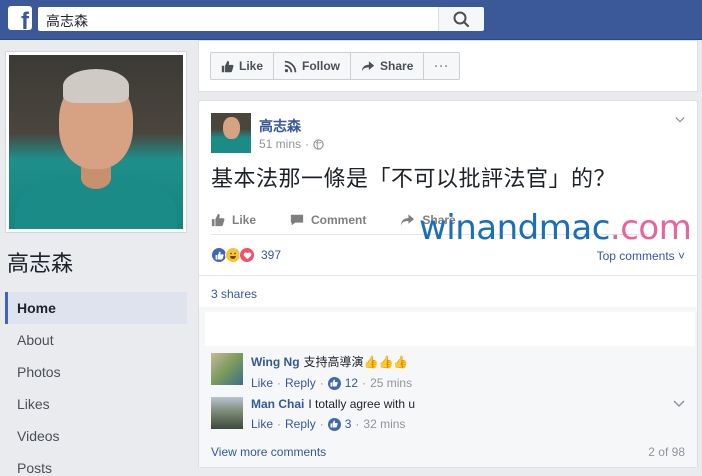 This screenshot has width=702, height=476. I want to click on search-input: 高志森, so click(238, 19).